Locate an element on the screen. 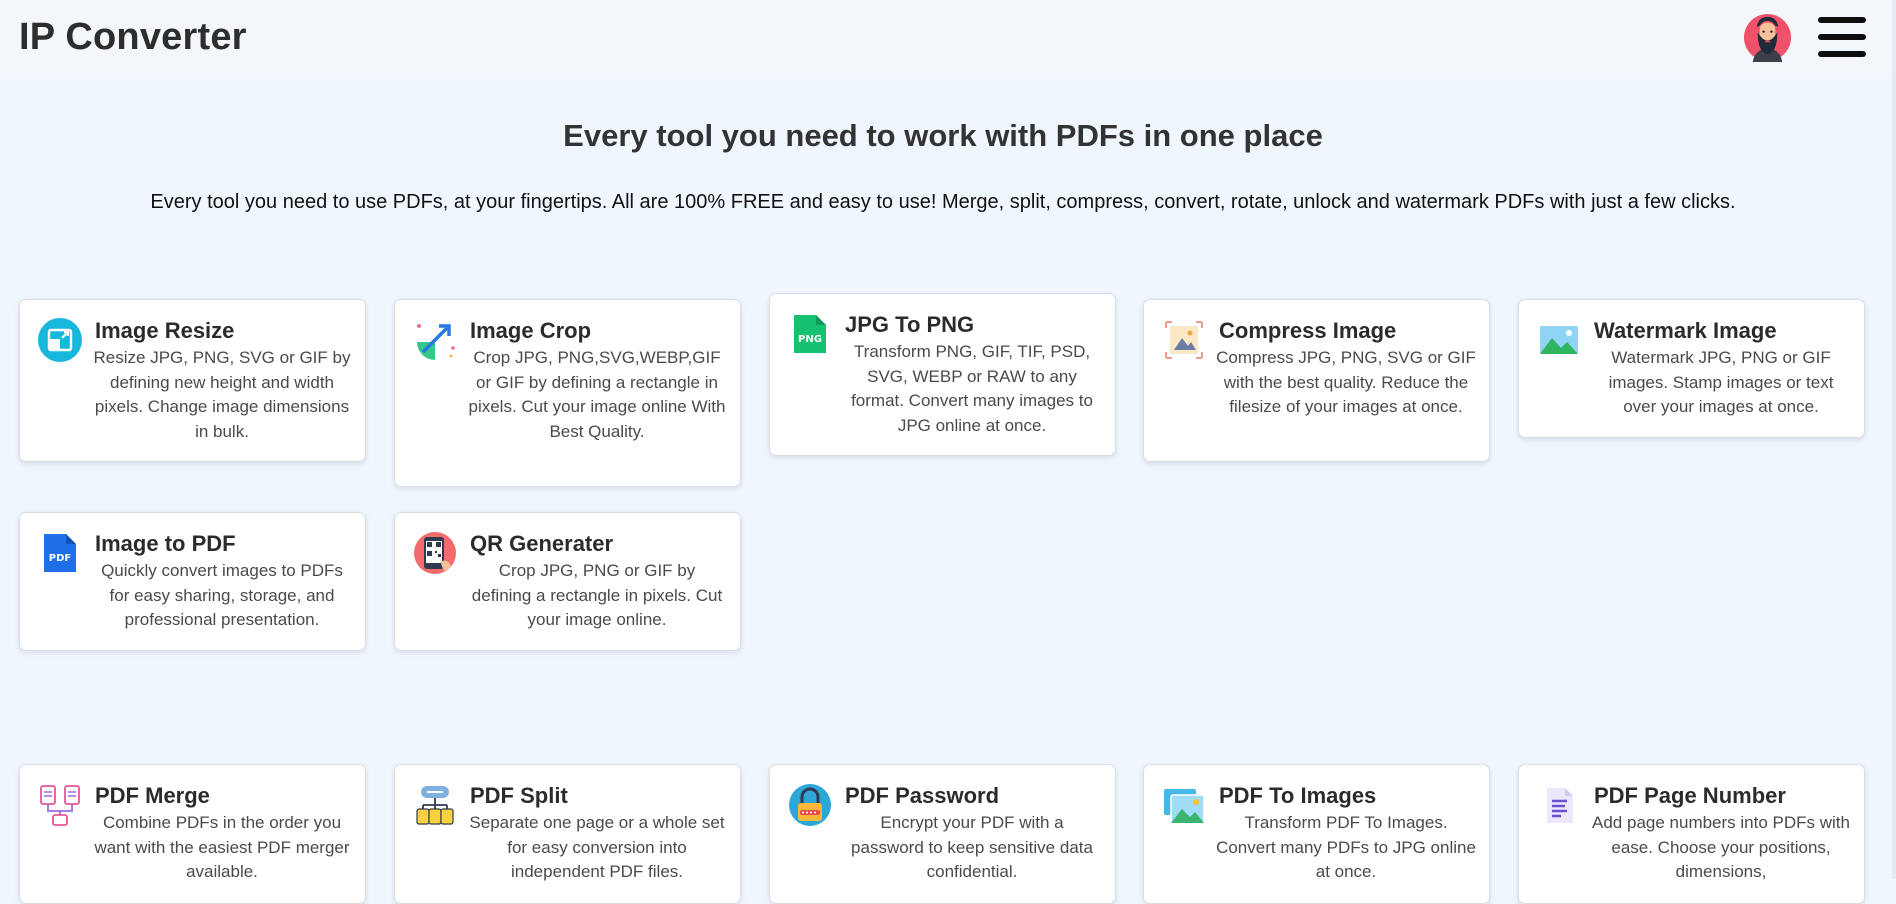  merge-icon is located at coordinates (60, 805).